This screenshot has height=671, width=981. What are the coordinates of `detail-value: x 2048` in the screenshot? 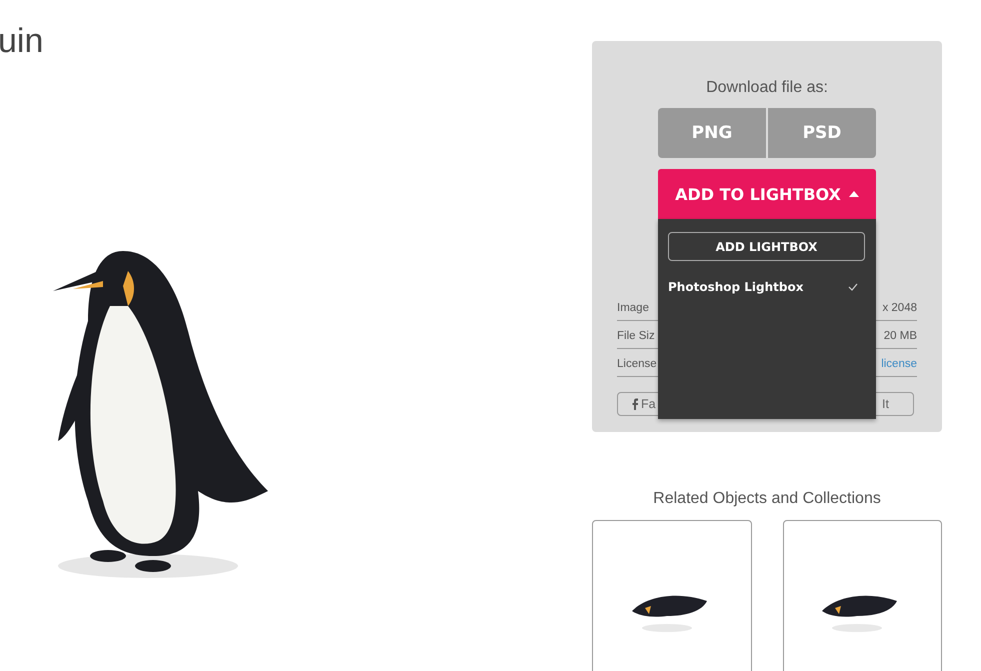 It's located at (899, 308).